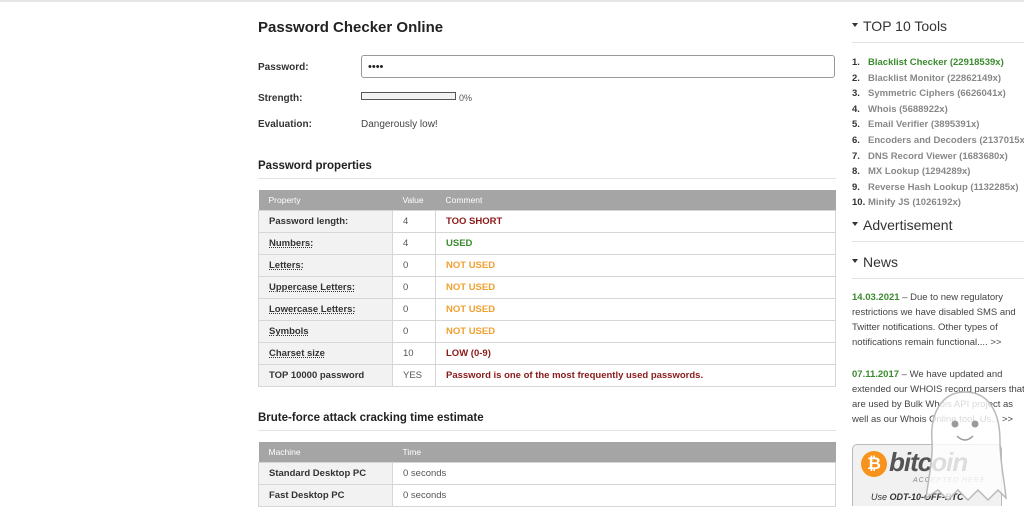  I want to click on top-tool-rank: 9., so click(856, 187).